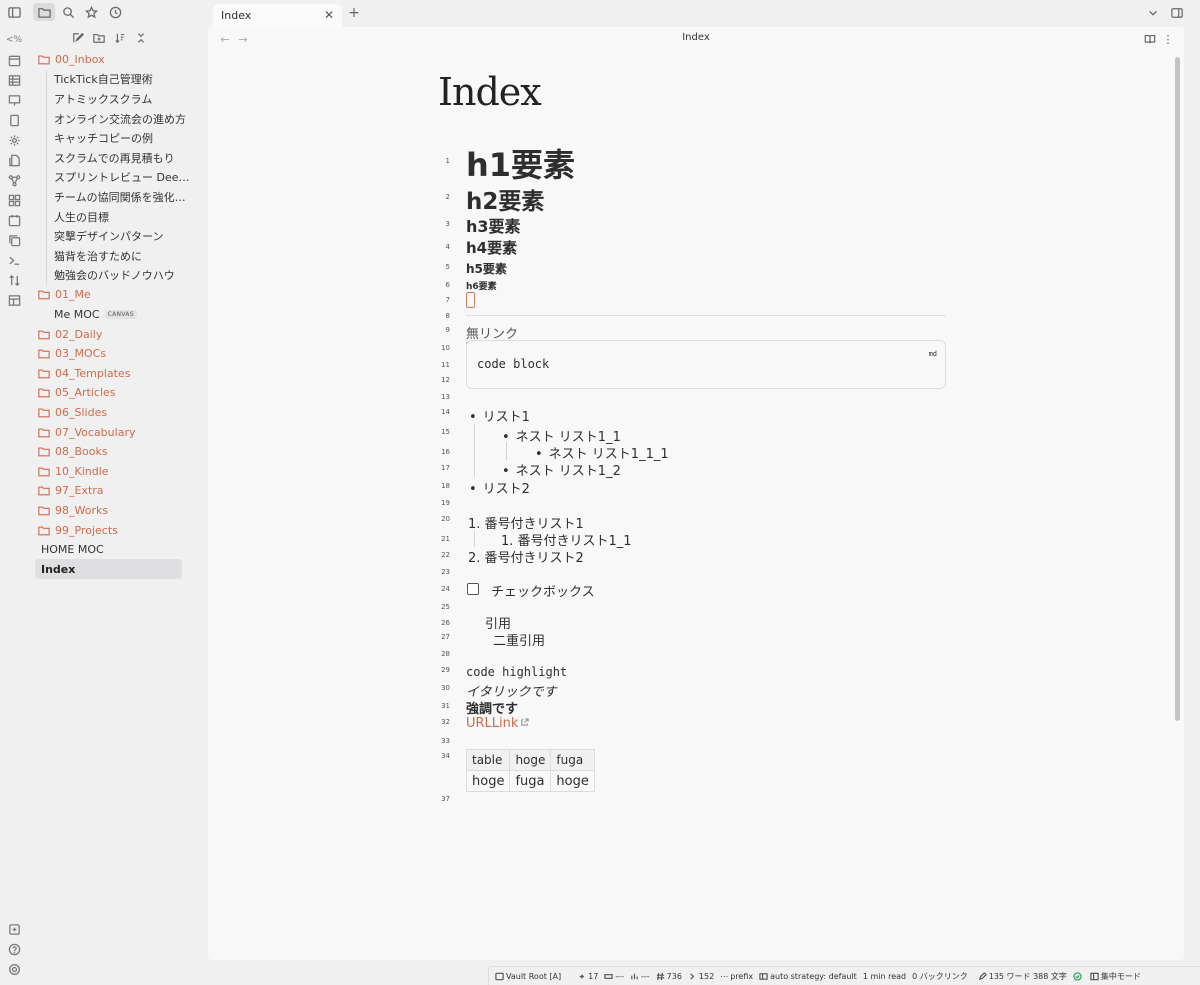 This screenshot has width=1200, height=985. Describe the element at coordinates (940, 976) in the screenshot. I see `status-backlinks: 0 バックリンク` at that location.